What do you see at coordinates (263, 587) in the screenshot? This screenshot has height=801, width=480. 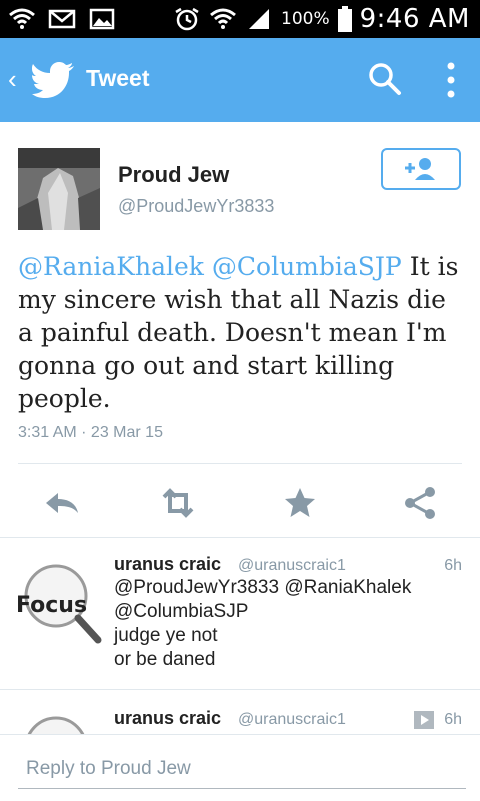 I see `reply-line: @ProudJewYr3833 @RaniaKhalek` at bounding box center [263, 587].